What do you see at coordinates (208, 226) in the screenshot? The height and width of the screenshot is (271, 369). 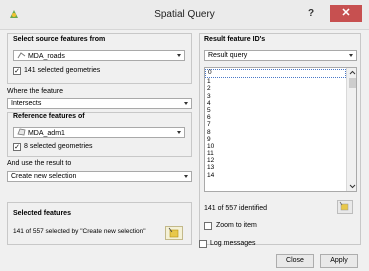 I see `zoom-to-item-checkbox` at bounding box center [208, 226].